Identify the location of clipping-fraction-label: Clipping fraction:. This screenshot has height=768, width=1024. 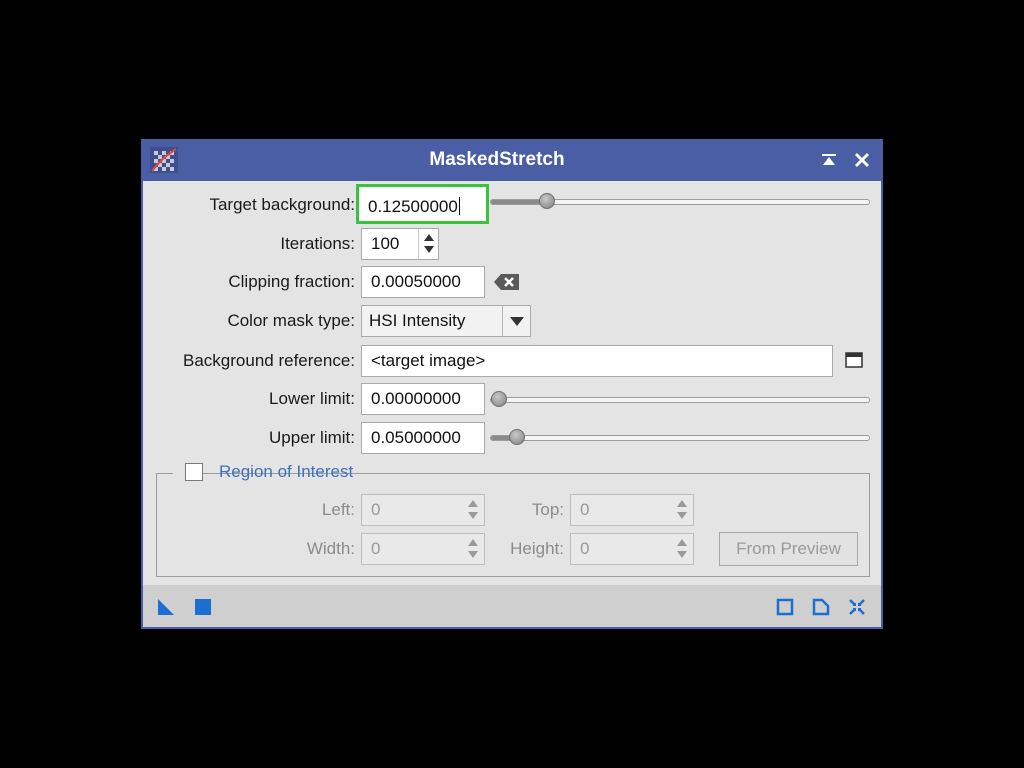
(291, 281).